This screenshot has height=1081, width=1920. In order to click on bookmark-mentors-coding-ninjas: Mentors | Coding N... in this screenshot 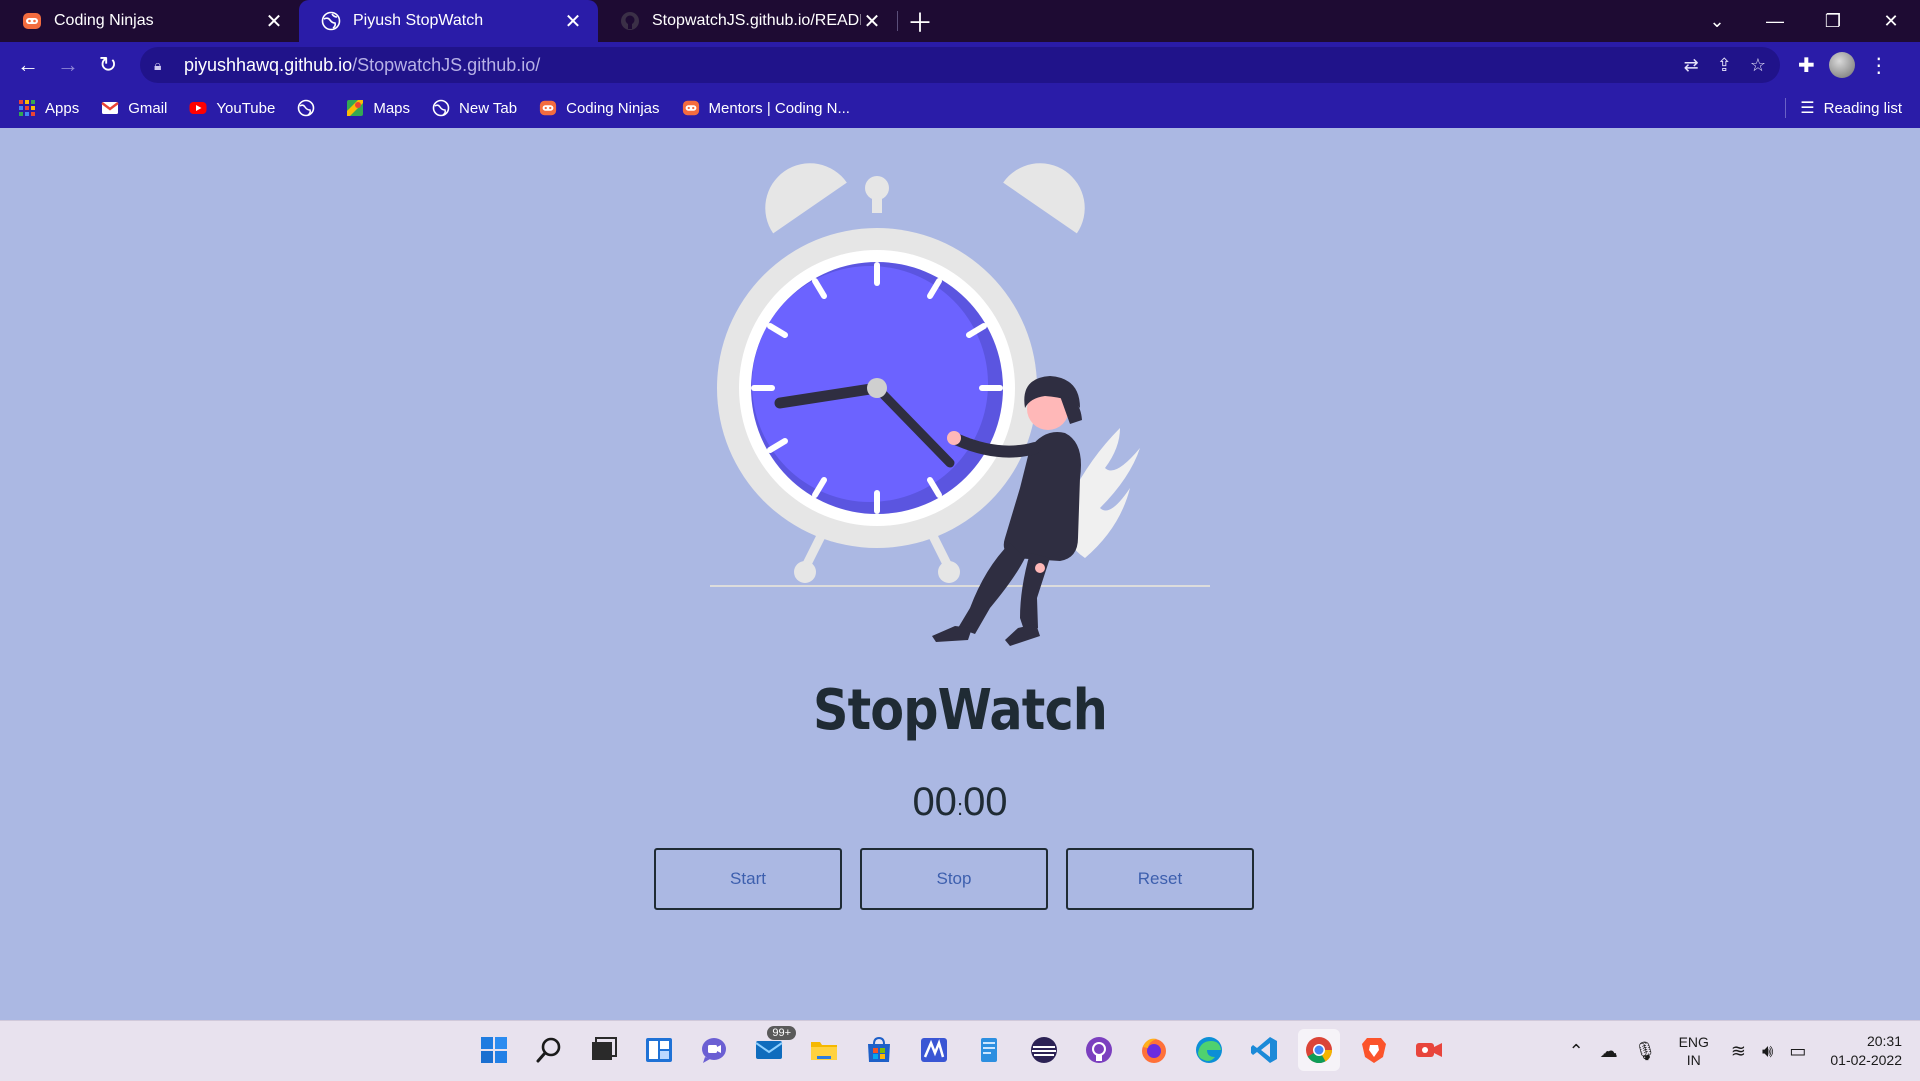, I will do `click(766, 108)`.